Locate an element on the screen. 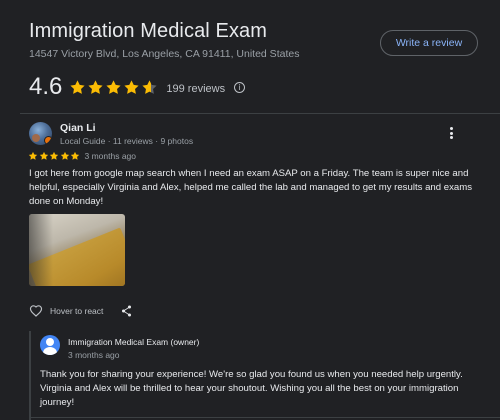 The height and width of the screenshot is (420, 500). heart-icon is located at coordinates (36, 310).